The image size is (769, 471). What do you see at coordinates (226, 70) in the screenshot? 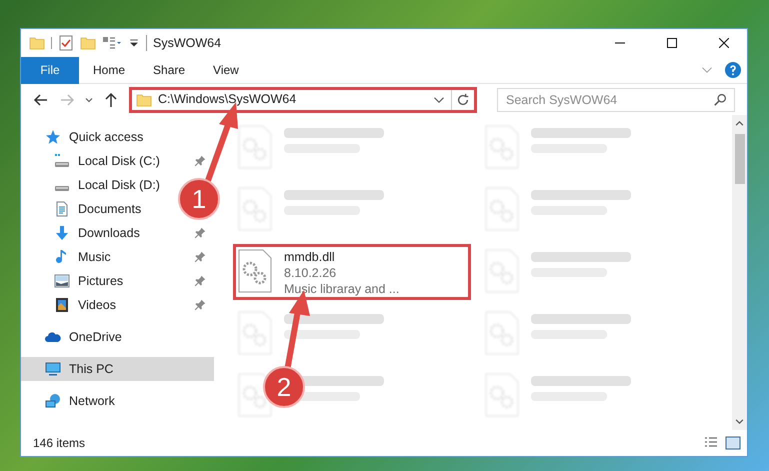
I see `ribbon-tab: View` at bounding box center [226, 70].